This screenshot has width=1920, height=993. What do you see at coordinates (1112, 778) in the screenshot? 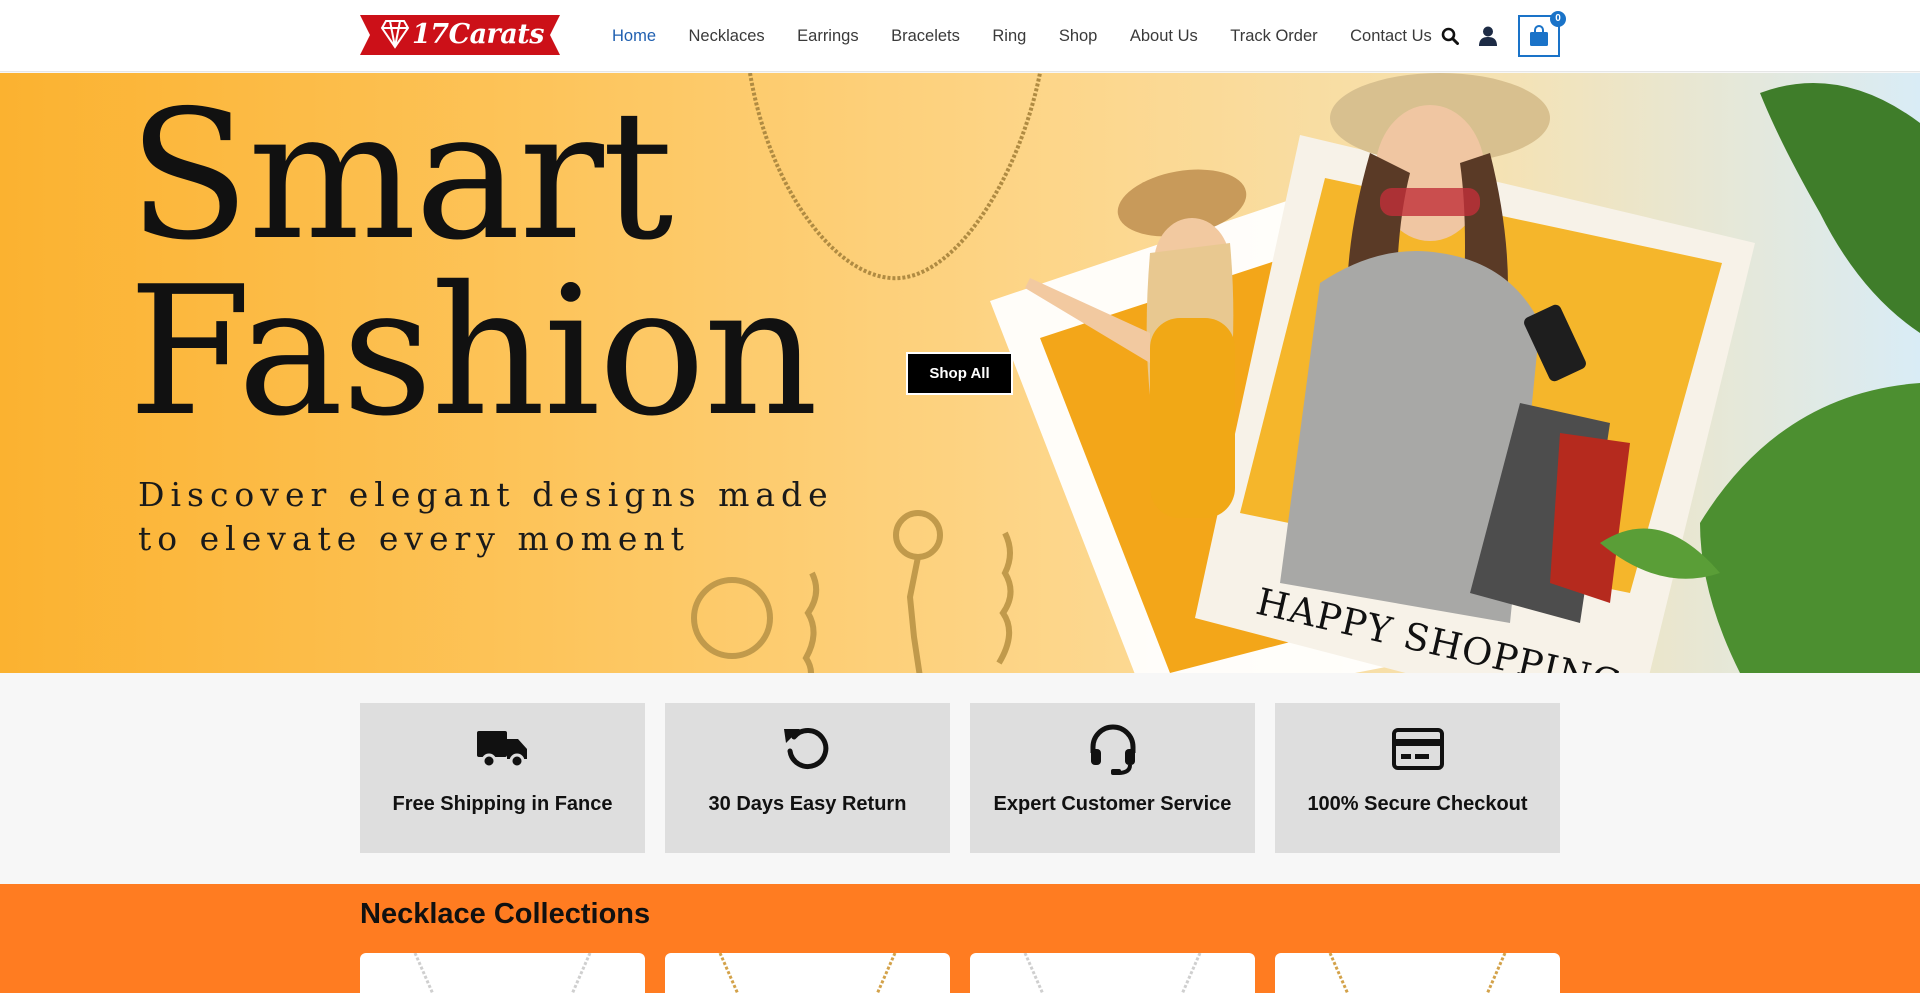
I see `feature-support: Expert Customer Service` at bounding box center [1112, 778].